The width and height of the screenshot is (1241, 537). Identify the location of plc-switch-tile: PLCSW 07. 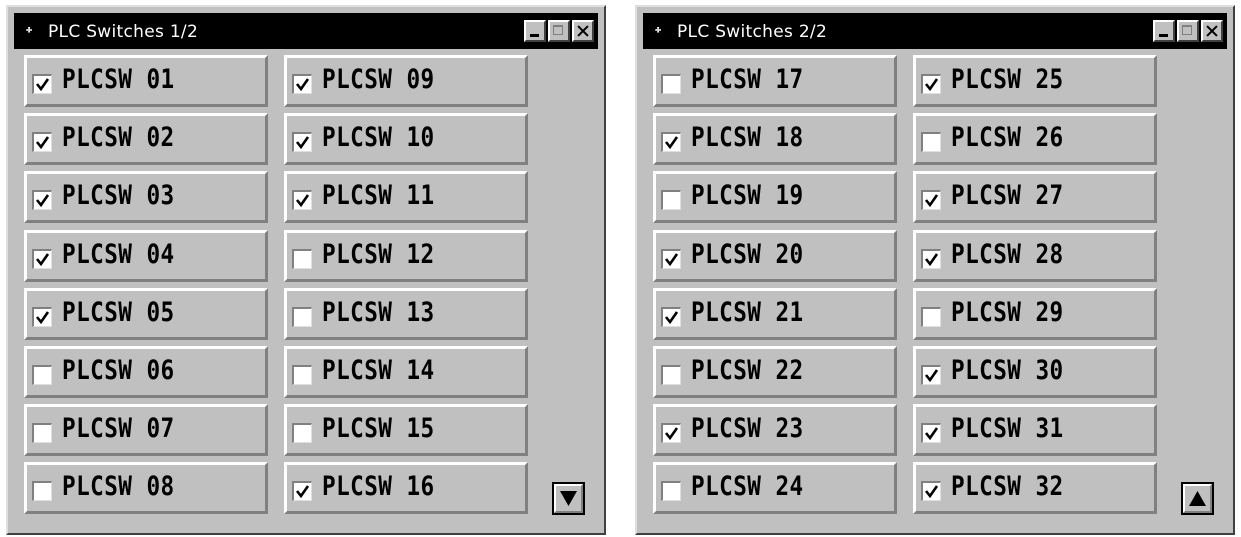
(146, 430).